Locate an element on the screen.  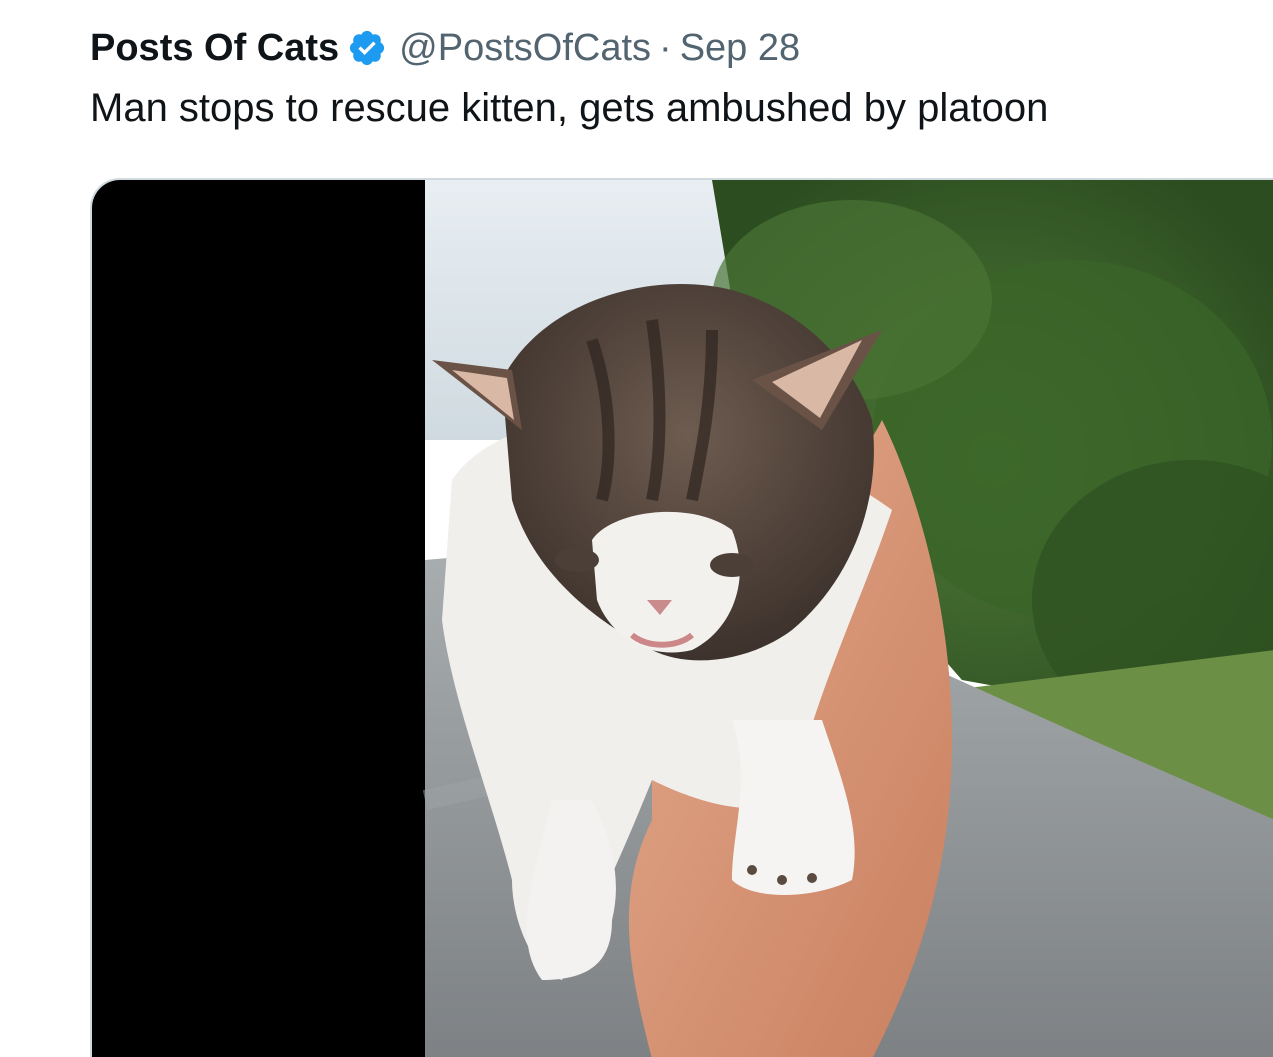
verified-badge-icon is located at coordinates (367, 48).